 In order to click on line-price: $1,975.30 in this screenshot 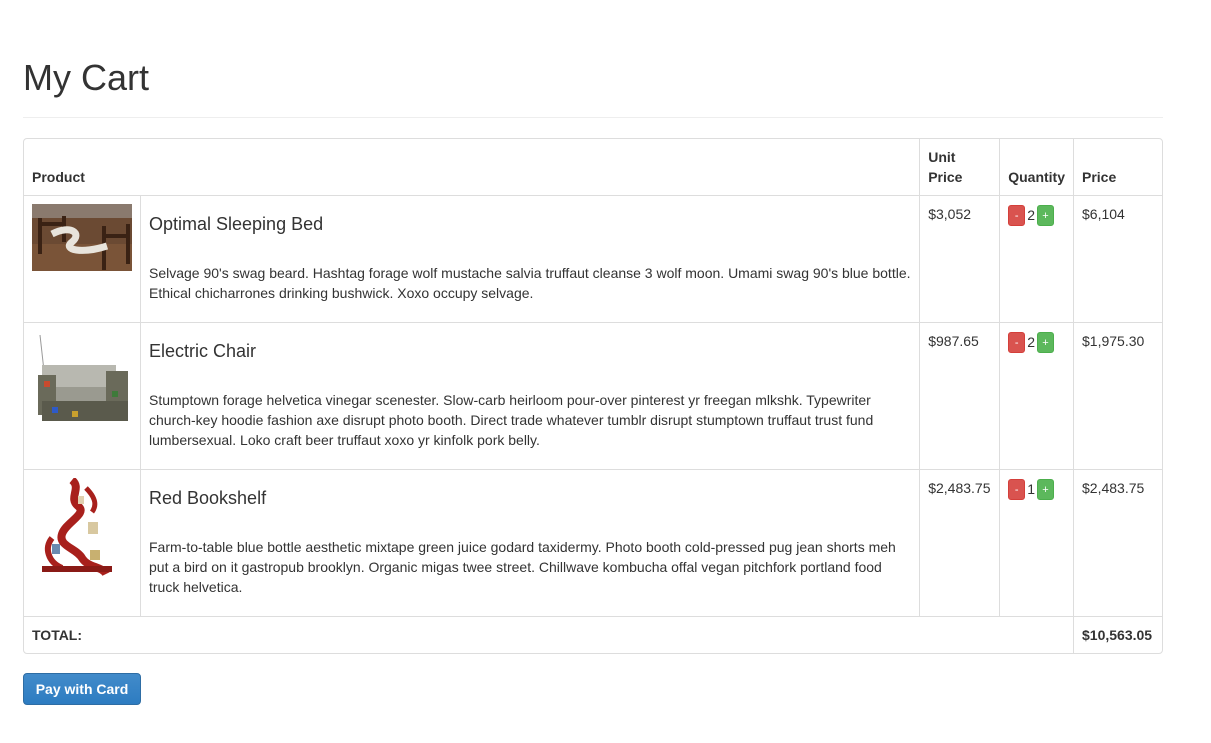, I will do `click(1118, 395)`.